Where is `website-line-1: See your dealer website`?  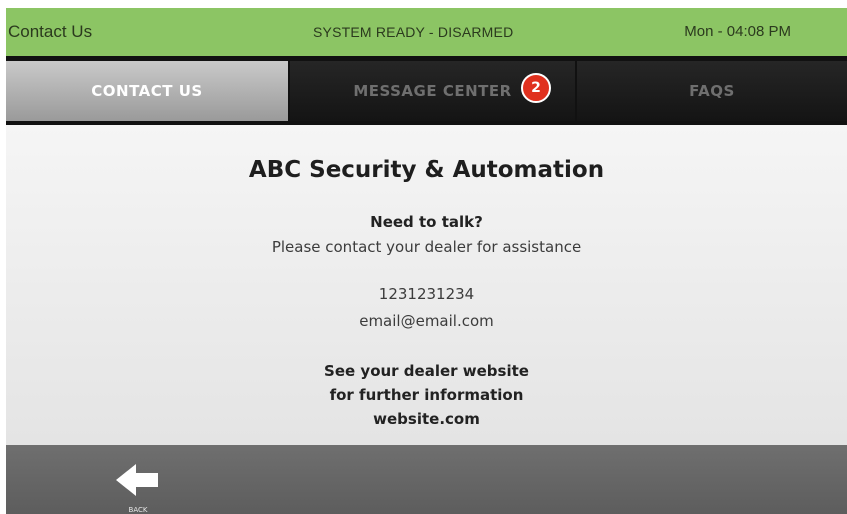
website-line-1: See your dealer website is located at coordinates (426, 371).